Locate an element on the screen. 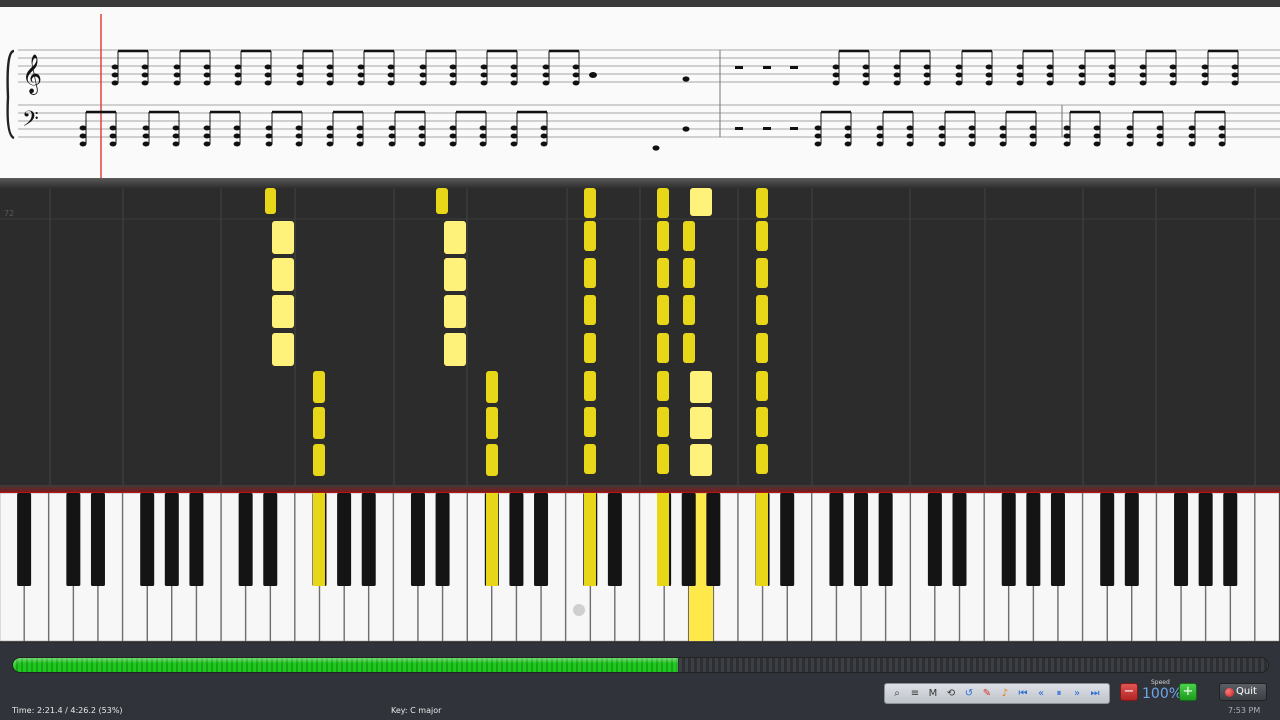 The image size is (1280, 720). score-icon: ≡ is located at coordinates (915, 694).